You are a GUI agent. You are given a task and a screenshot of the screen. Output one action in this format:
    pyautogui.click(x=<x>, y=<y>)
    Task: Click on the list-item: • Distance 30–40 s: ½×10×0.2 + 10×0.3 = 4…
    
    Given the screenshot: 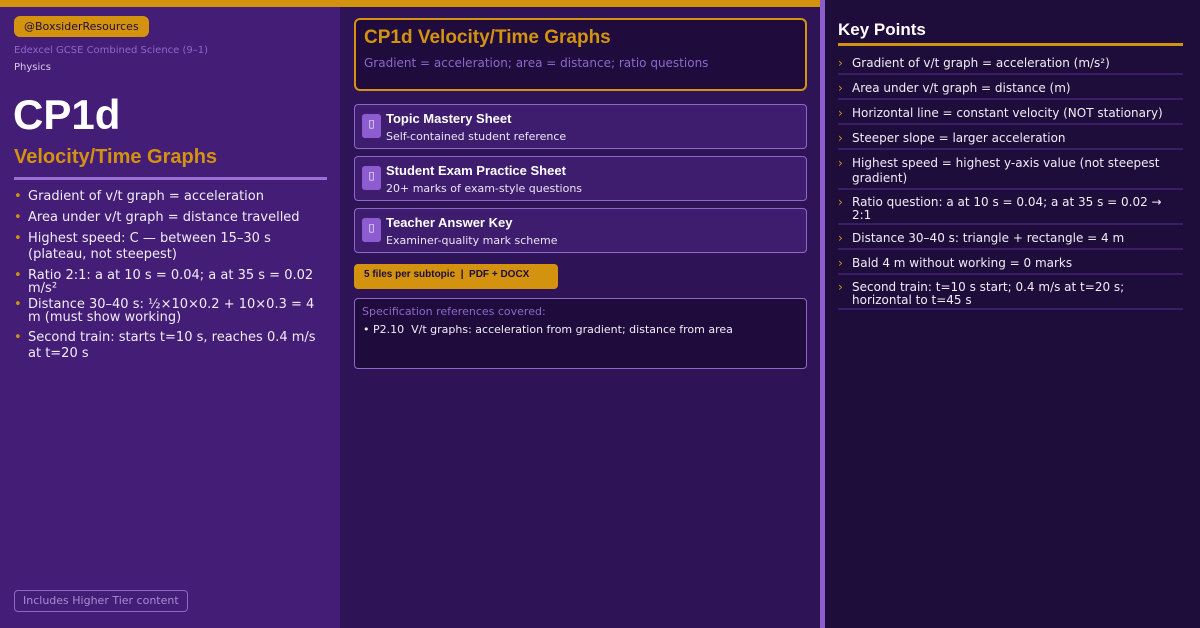 What is the action you would take?
    pyautogui.click(x=164, y=311)
    